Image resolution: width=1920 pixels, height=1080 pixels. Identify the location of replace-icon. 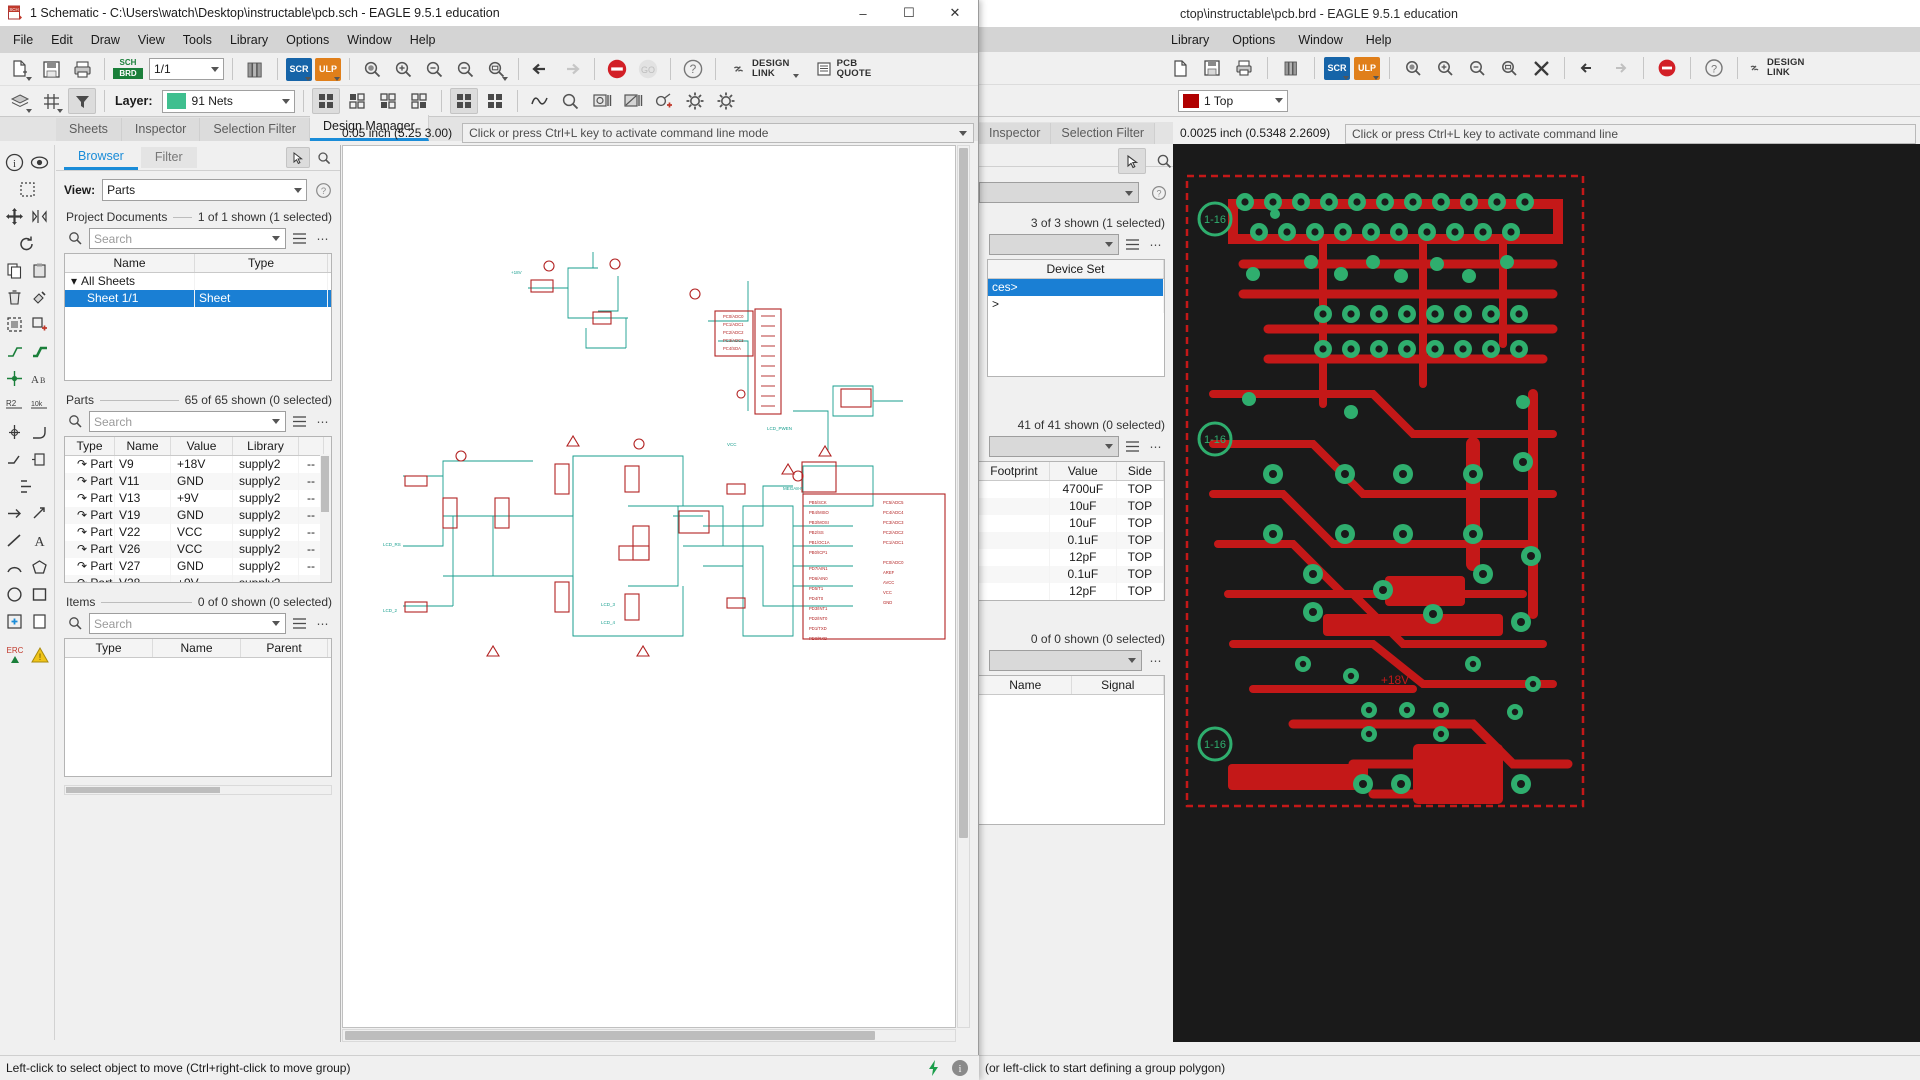
(39, 297).